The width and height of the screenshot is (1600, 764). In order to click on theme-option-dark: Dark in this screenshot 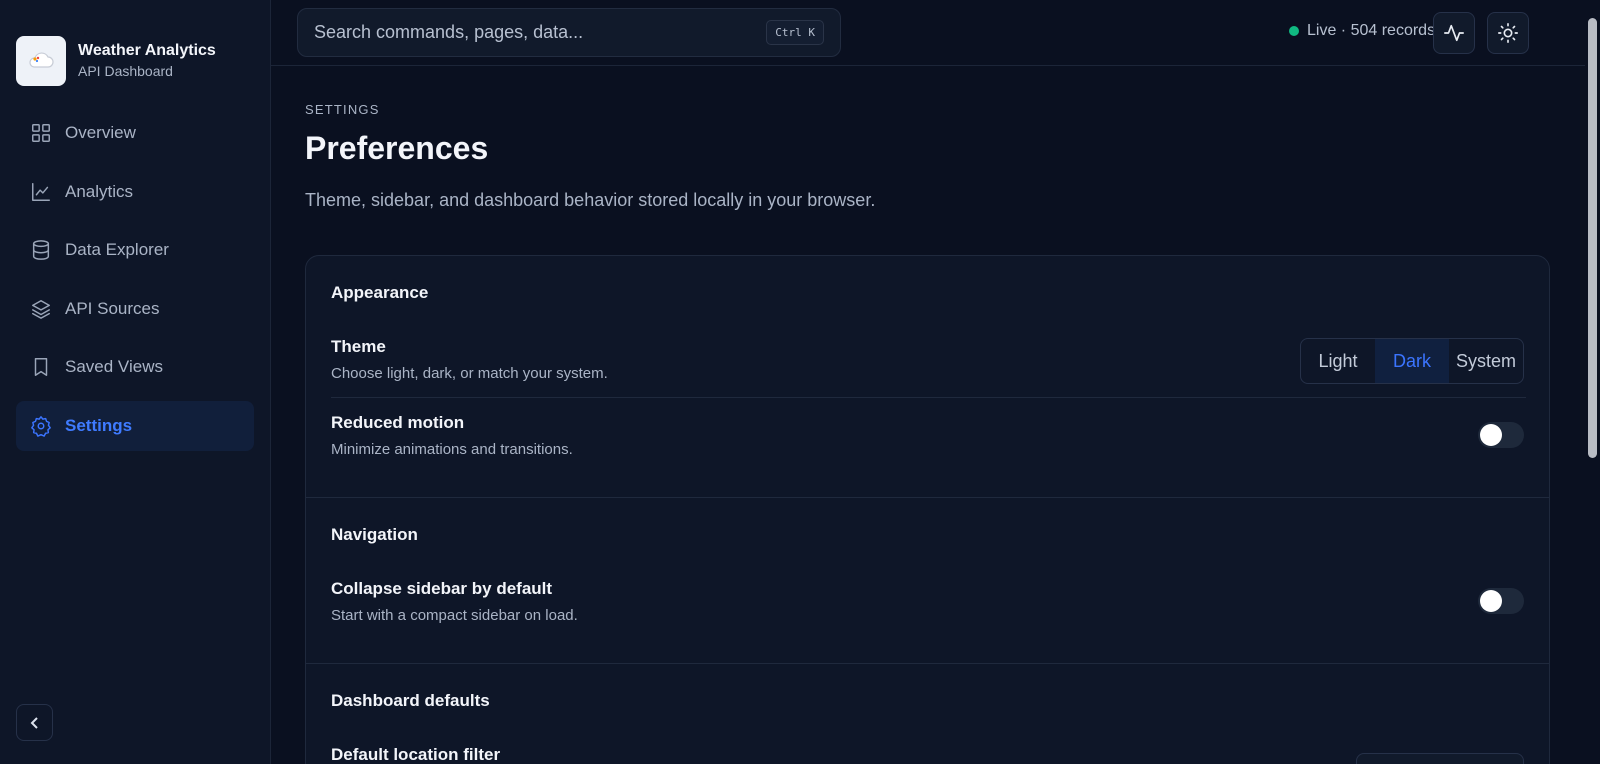, I will do `click(1412, 361)`.